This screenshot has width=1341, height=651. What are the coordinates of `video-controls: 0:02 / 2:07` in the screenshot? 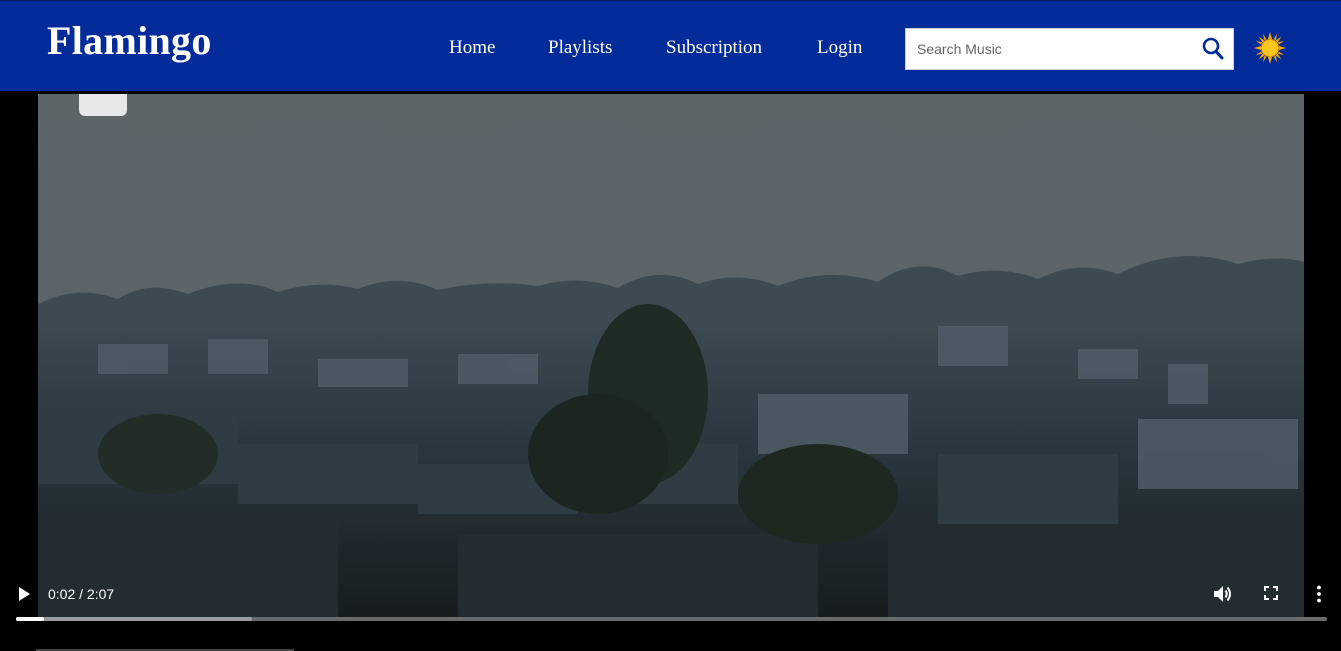 It's located at (670, 597).